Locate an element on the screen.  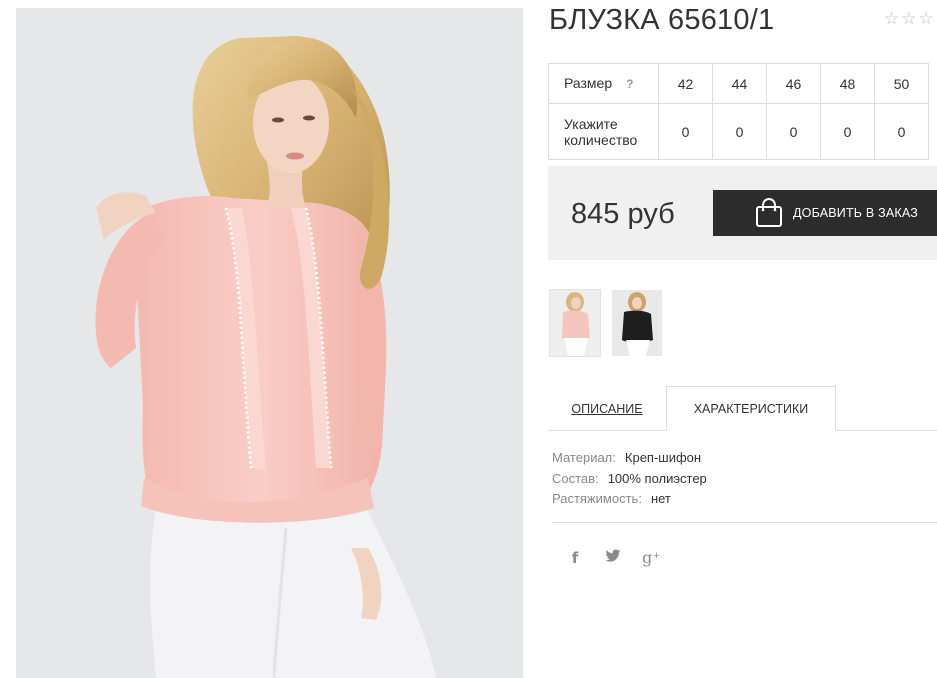
google-plus-icon: g⁺ is located at coordinates (651, 557).